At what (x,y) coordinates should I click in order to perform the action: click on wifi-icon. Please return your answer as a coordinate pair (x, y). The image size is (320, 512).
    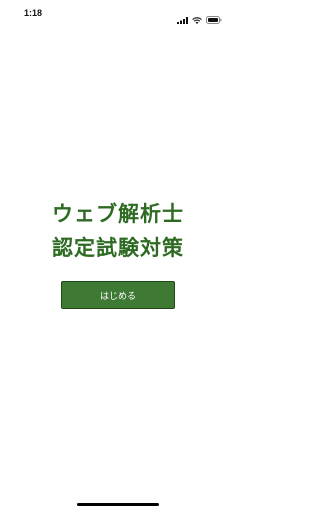
    Looking at the image, I should click on (197, 18).